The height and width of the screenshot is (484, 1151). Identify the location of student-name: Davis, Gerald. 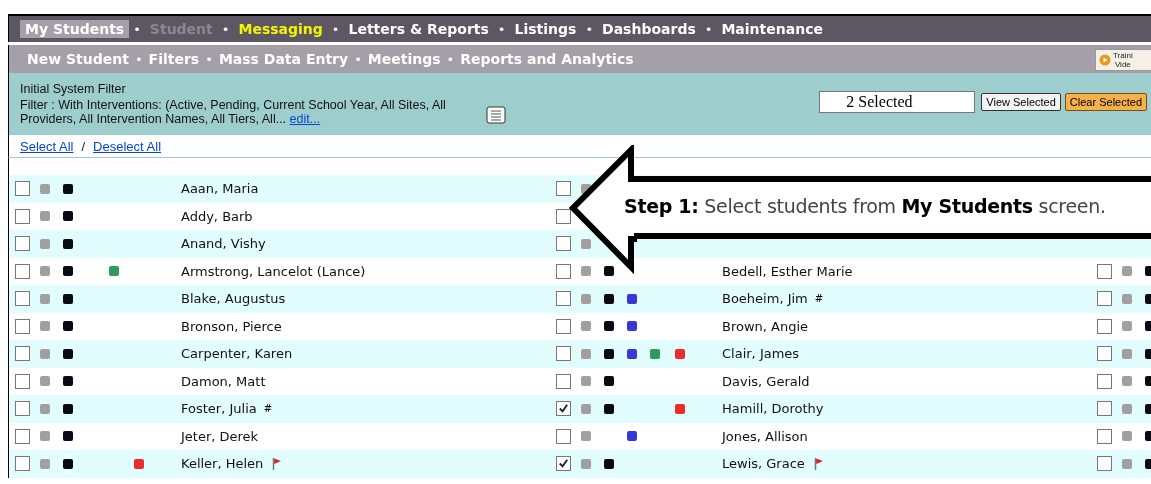
(766, 381).